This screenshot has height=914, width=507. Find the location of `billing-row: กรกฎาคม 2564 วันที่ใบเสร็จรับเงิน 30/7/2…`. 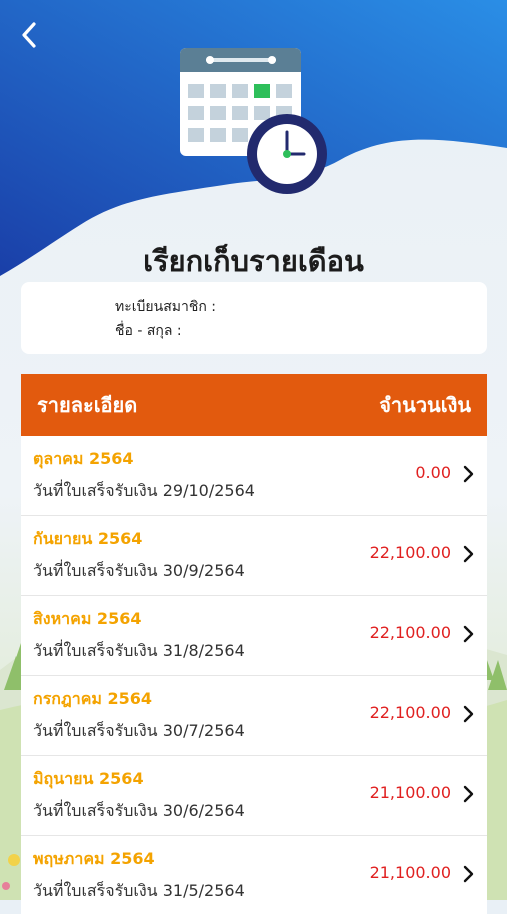

billing-row: กรกฎาคม 2564 วันที่ใบเสร็จรับเงิน 30/7/2… is located at coordinates (254, 716).